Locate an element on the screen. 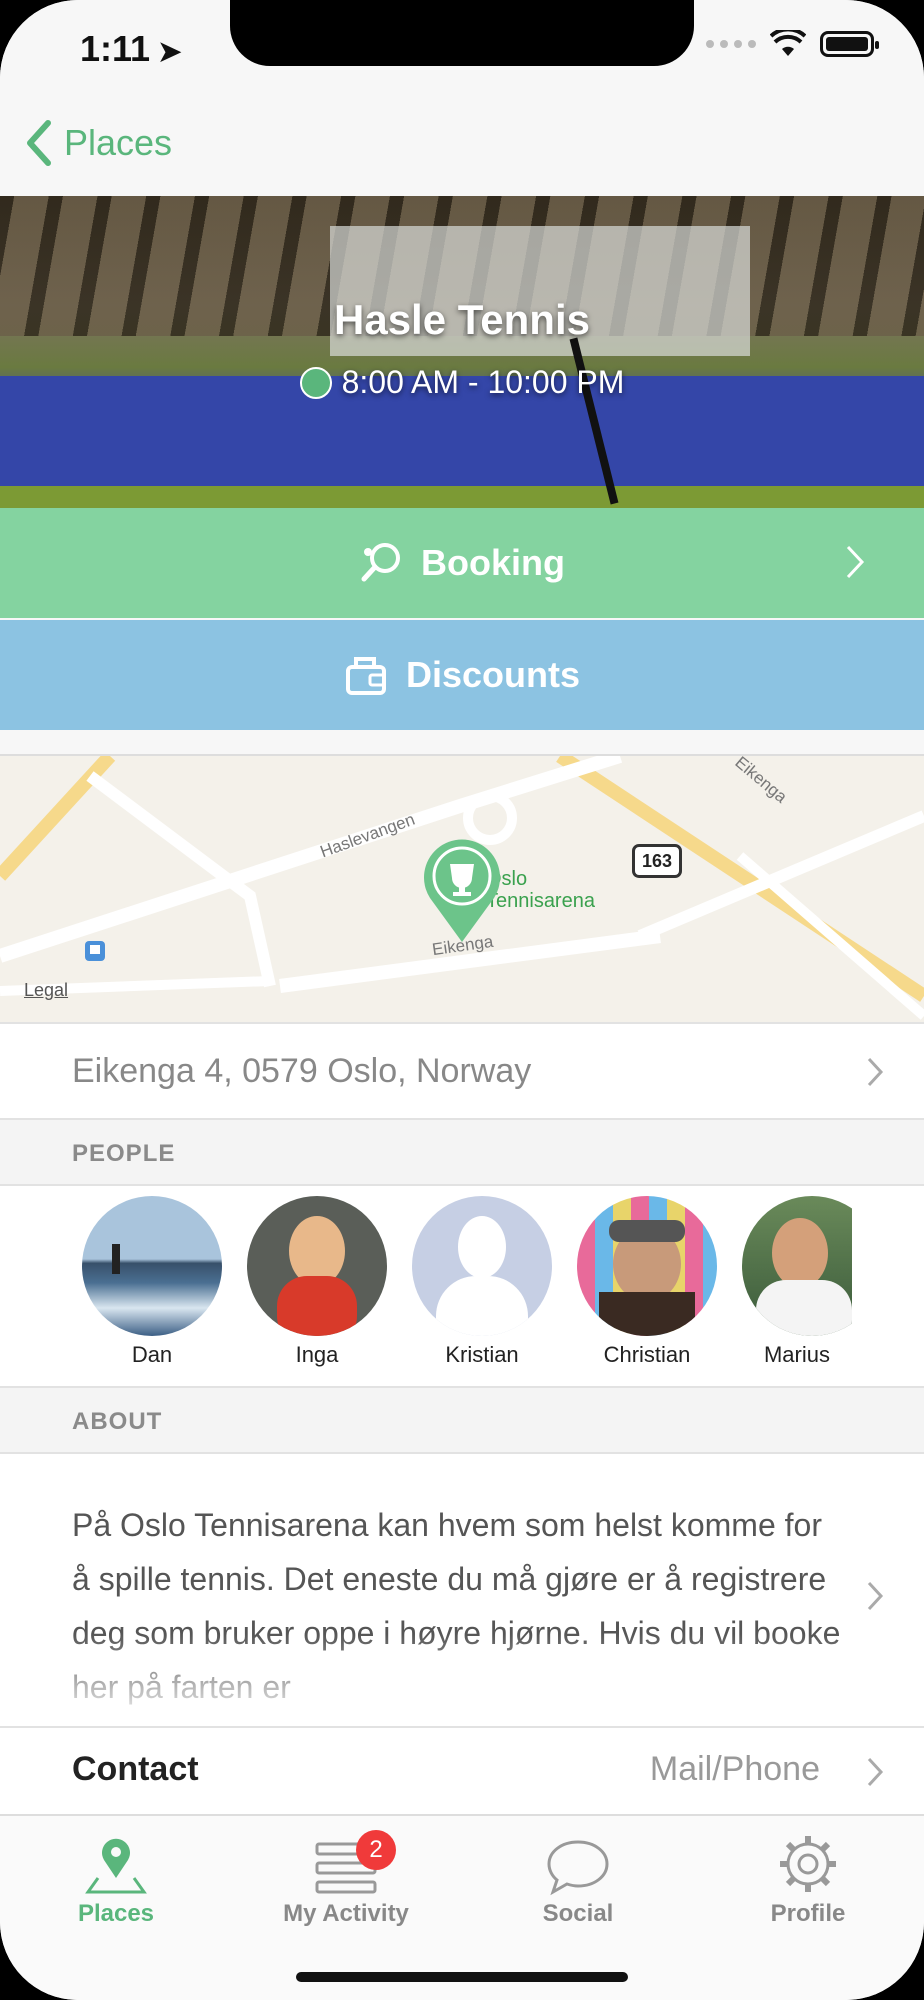  person-inga: Inga is located at coordinates (317, 1282).